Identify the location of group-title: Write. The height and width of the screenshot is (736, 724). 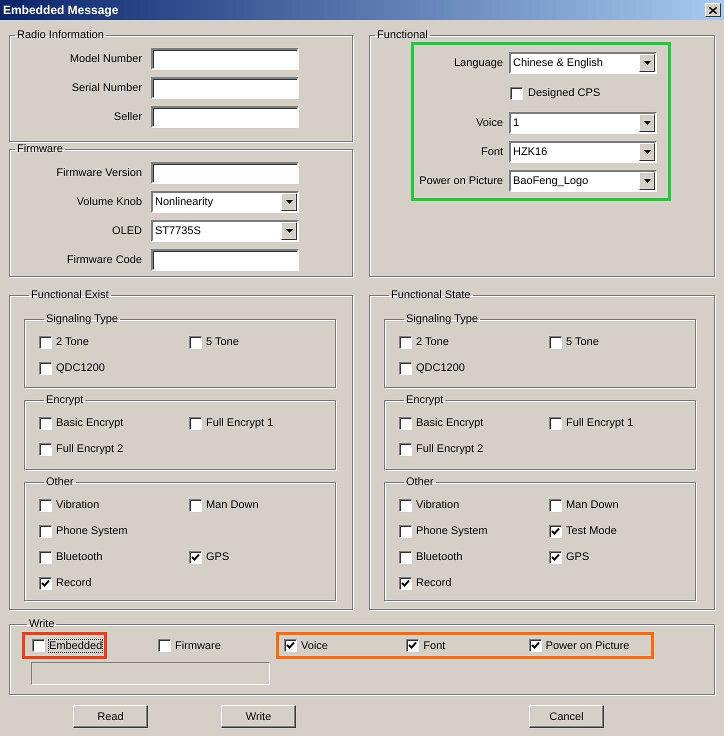
(42, 624).